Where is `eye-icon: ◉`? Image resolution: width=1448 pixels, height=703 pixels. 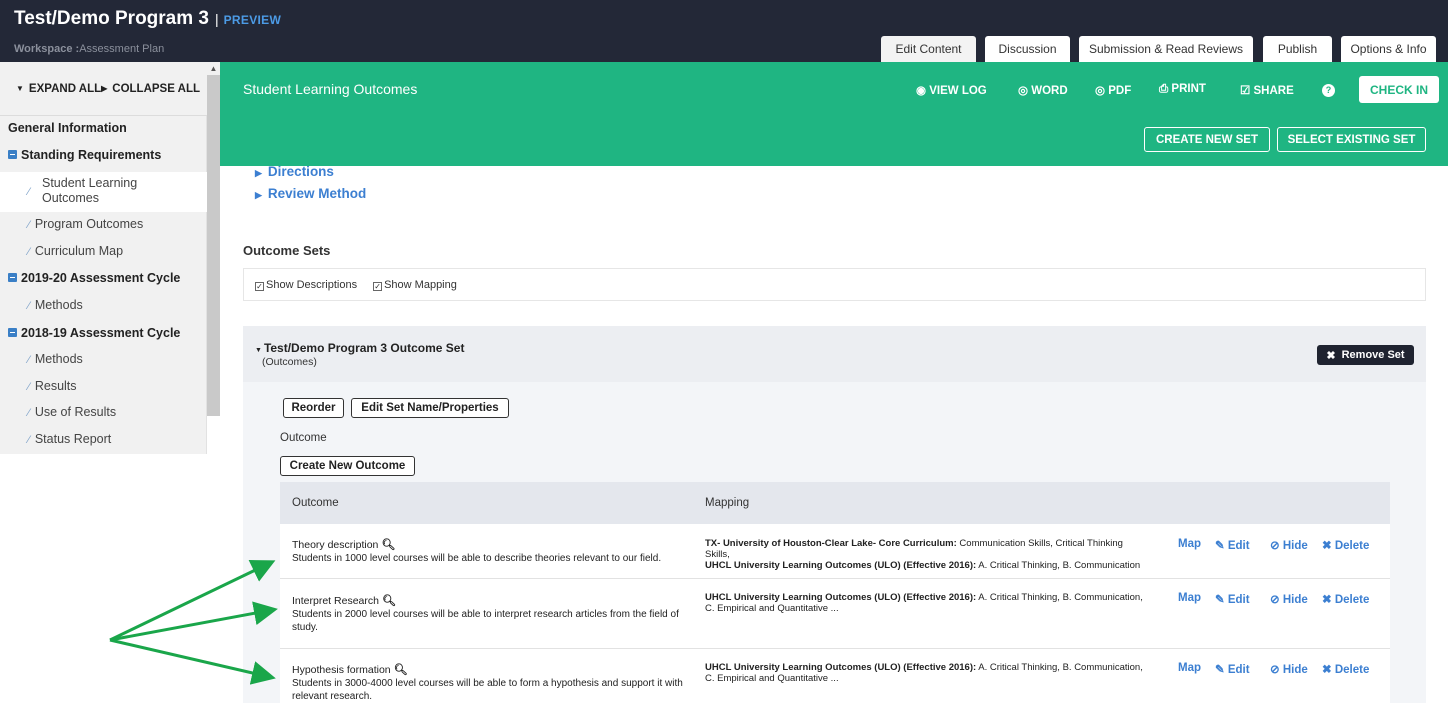 eye-icon: ◉ is located at coordinates (923, 91).